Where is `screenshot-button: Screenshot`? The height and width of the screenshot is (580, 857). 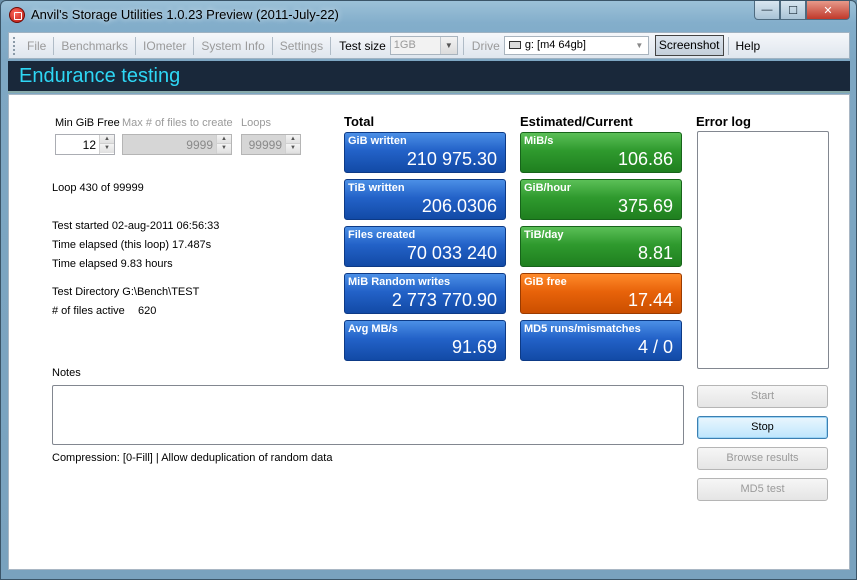 screenshot-button: Screenshot is located at coordinates (689, 45).